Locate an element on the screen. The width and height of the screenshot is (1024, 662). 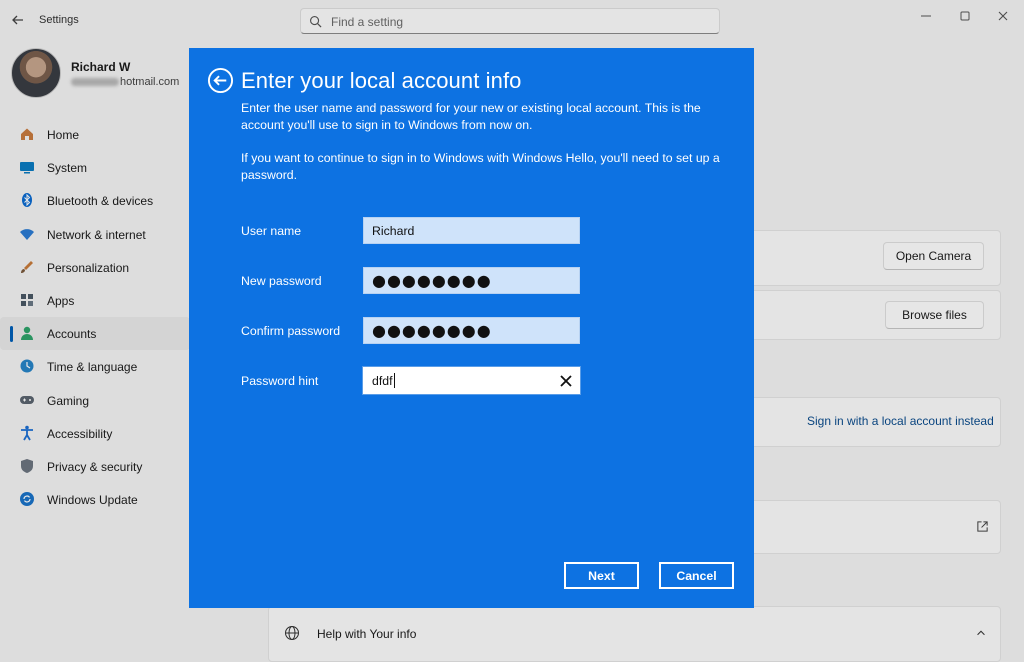
username-value: Richard is located at coordinates (393, 230).